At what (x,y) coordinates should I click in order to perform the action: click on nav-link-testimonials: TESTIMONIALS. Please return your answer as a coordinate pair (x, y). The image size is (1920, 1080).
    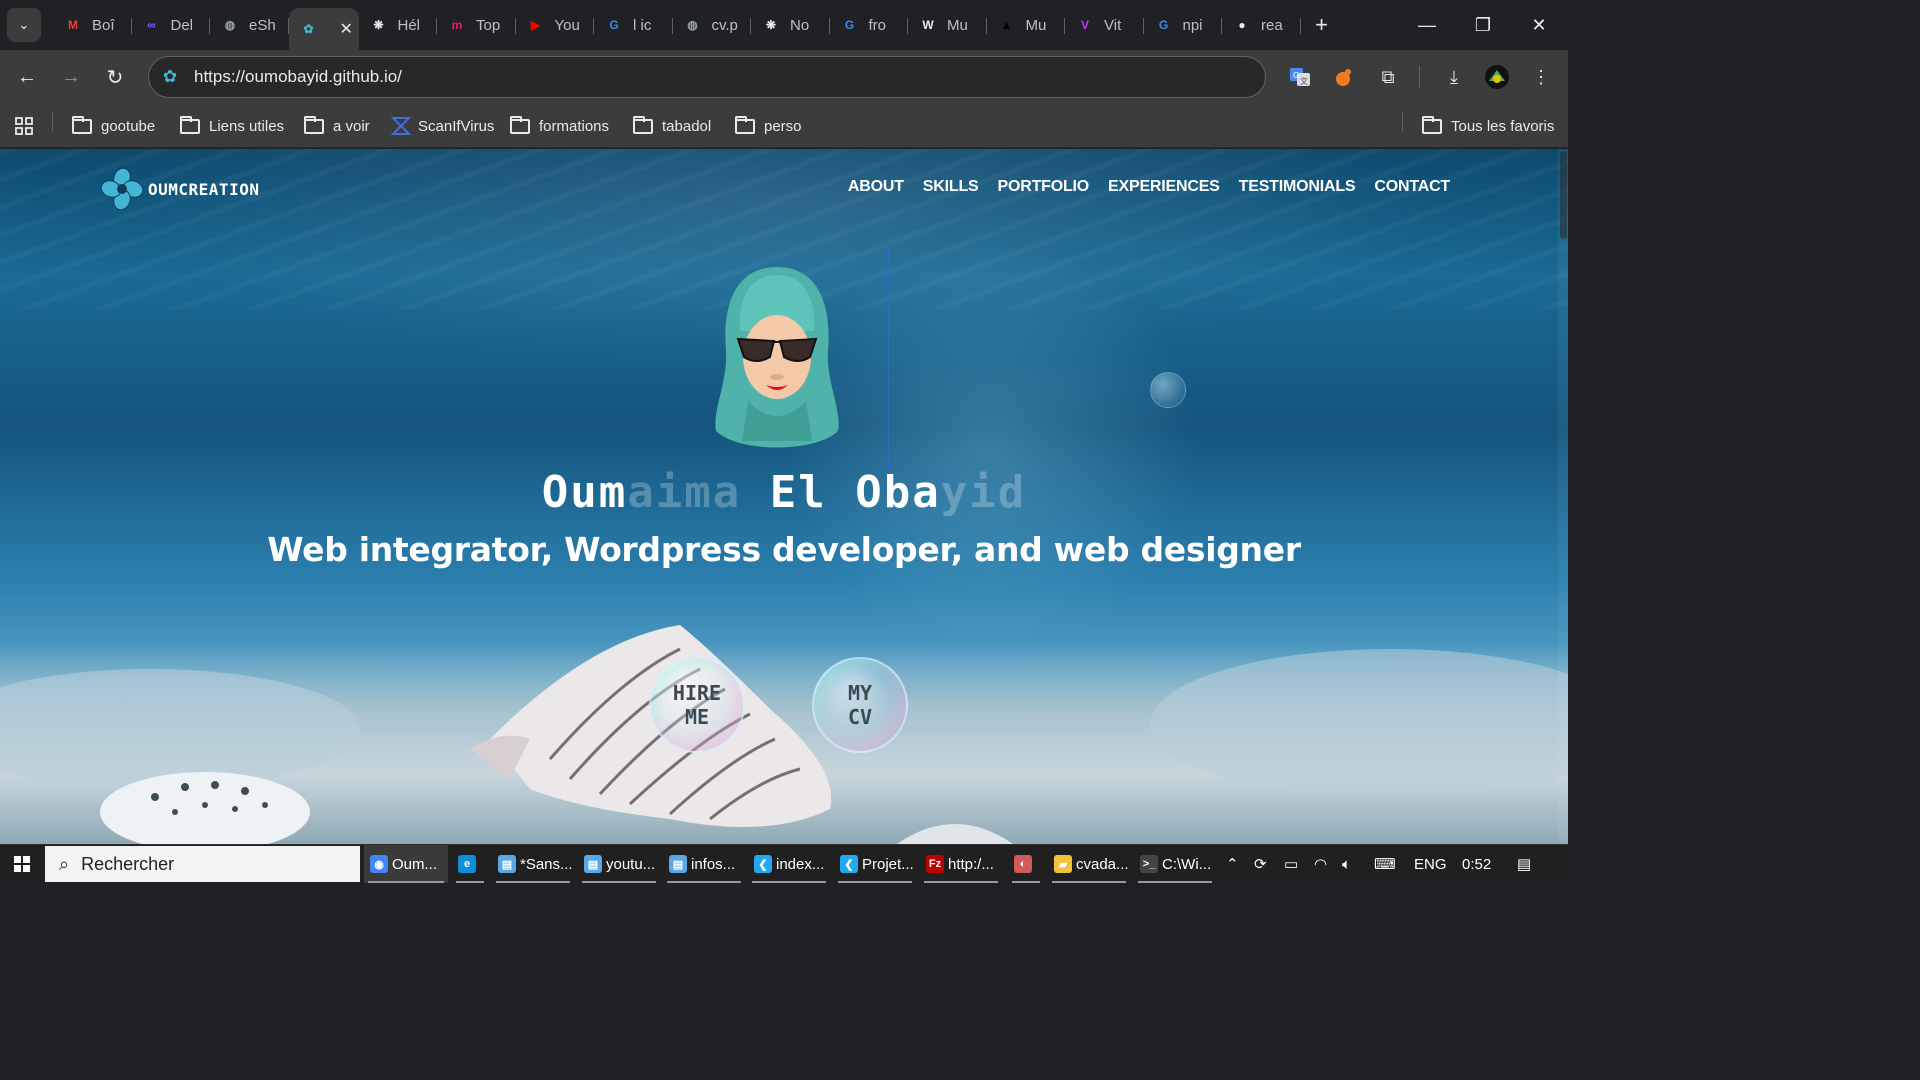
    Looking at the image, I should click on (1297, 187).